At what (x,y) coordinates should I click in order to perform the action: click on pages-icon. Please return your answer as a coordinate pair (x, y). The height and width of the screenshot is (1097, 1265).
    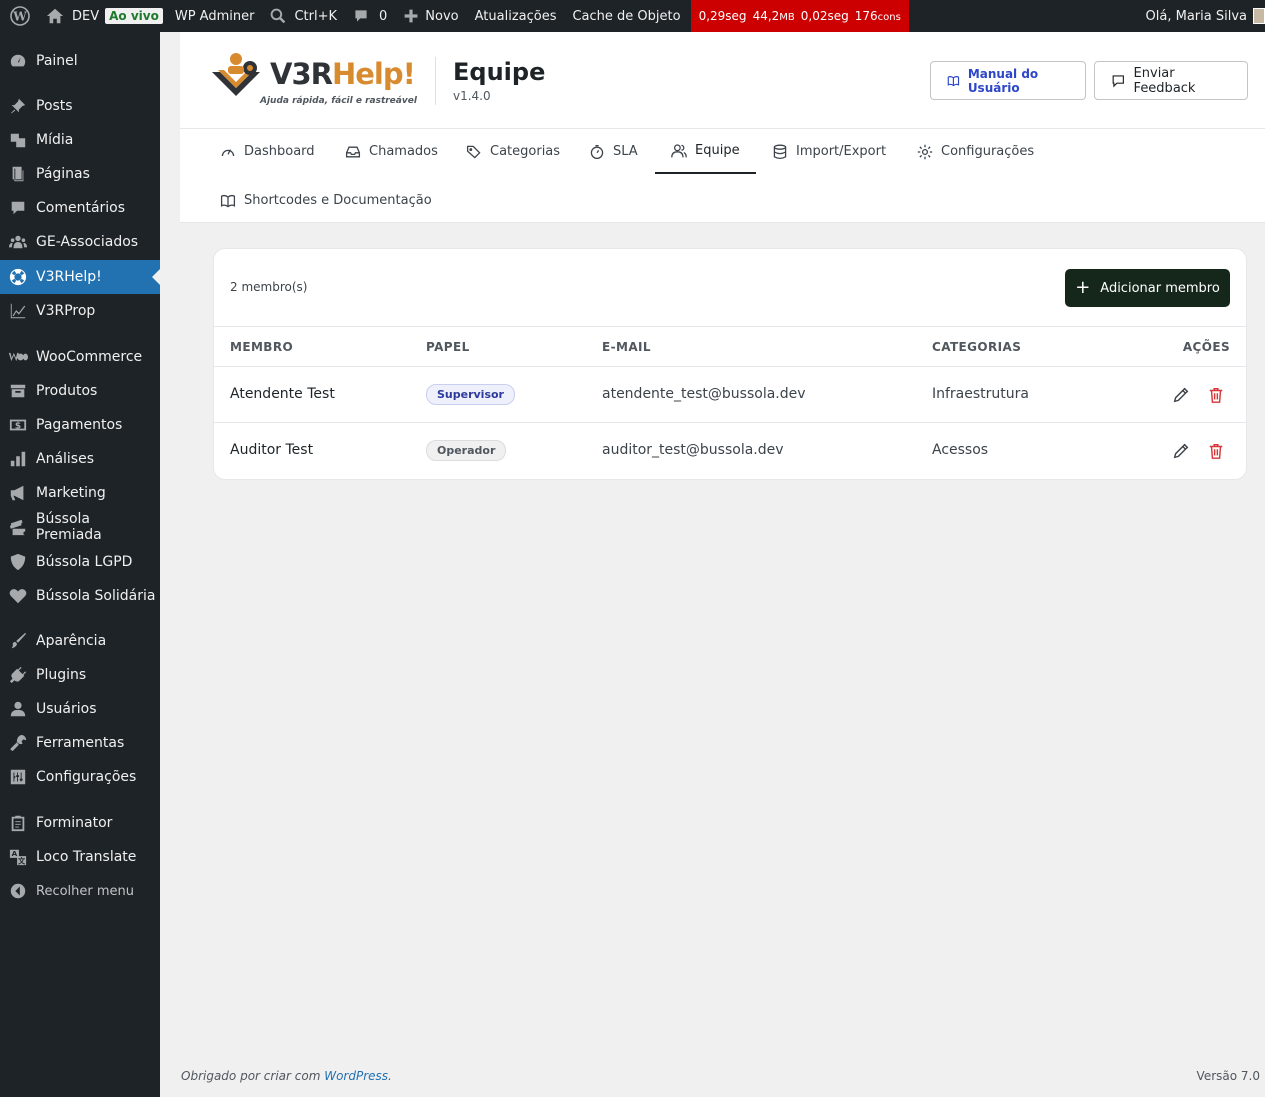
    Looking at the image, I should click on (18, 174).